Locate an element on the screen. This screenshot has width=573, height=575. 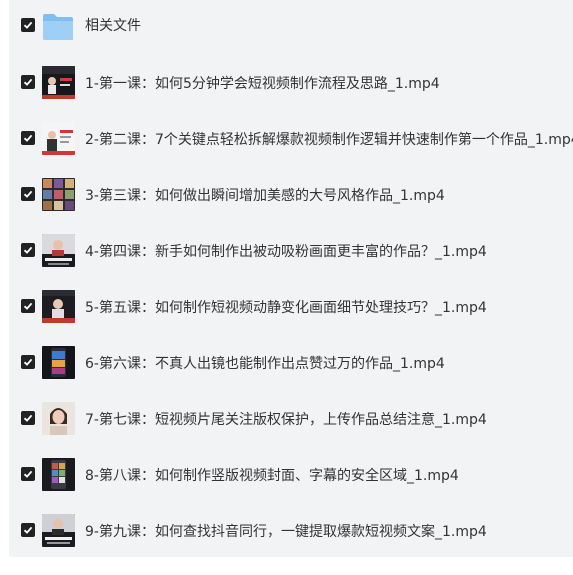
file-label: 7-第七课：短视频片尾关注版权保护，上传作品总结注意_1.mp4 is located at coordinates (286, 420).